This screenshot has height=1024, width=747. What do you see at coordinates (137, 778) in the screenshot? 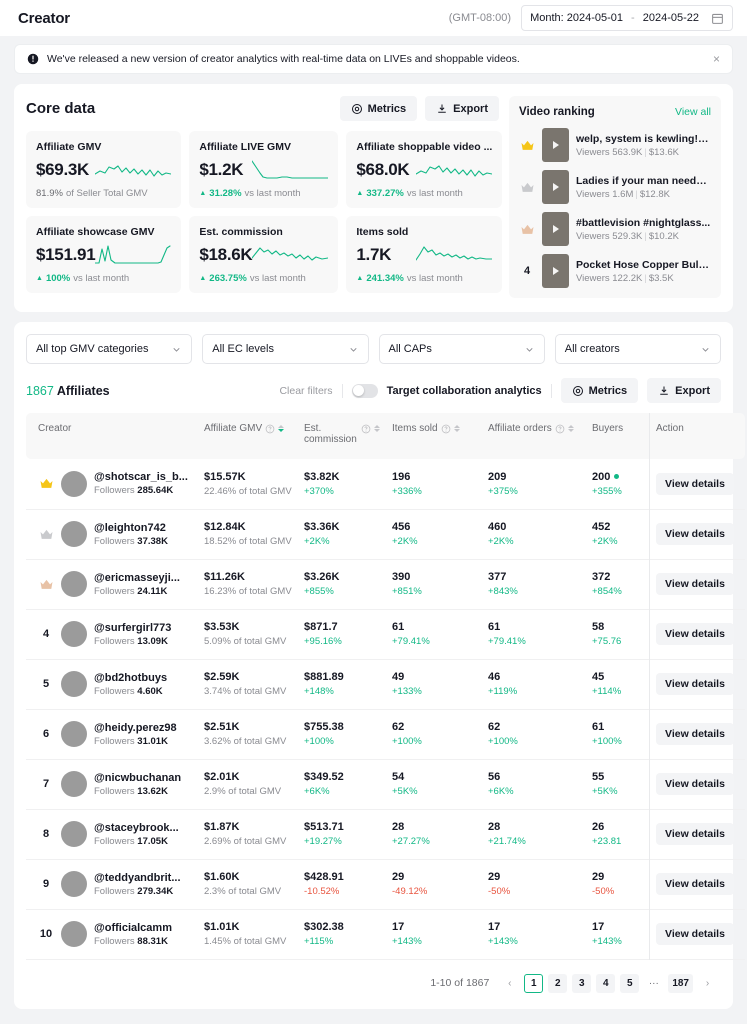
I see `creator-handle: @nicwbuchanan` at bounding box center [137, 778].